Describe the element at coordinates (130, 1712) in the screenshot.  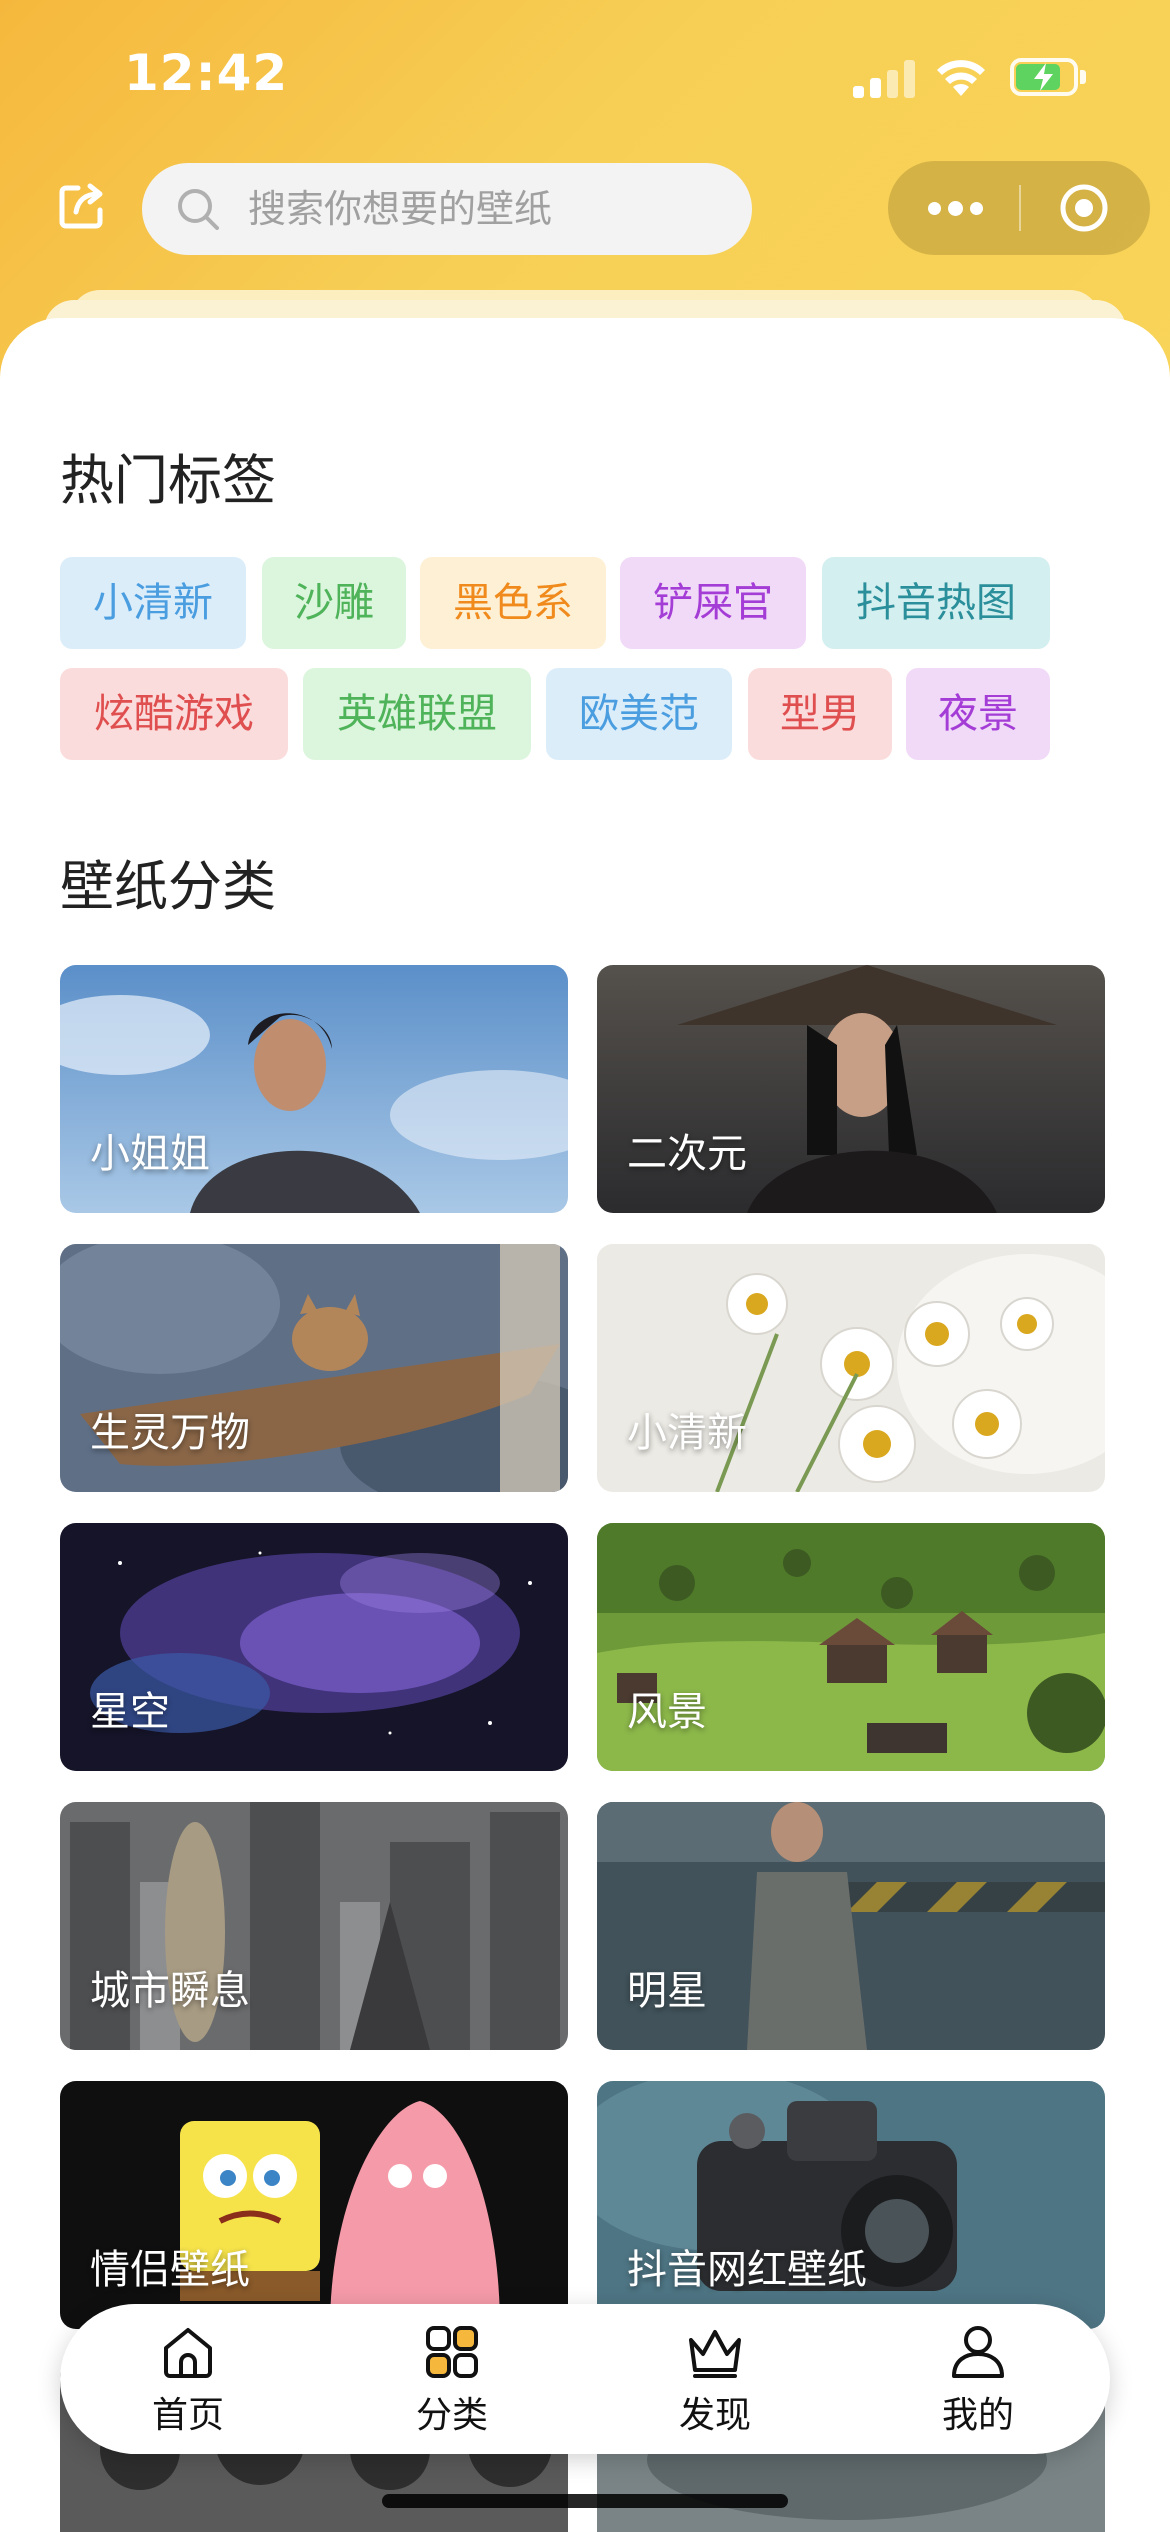
I see `category-label: 星空` at that location.